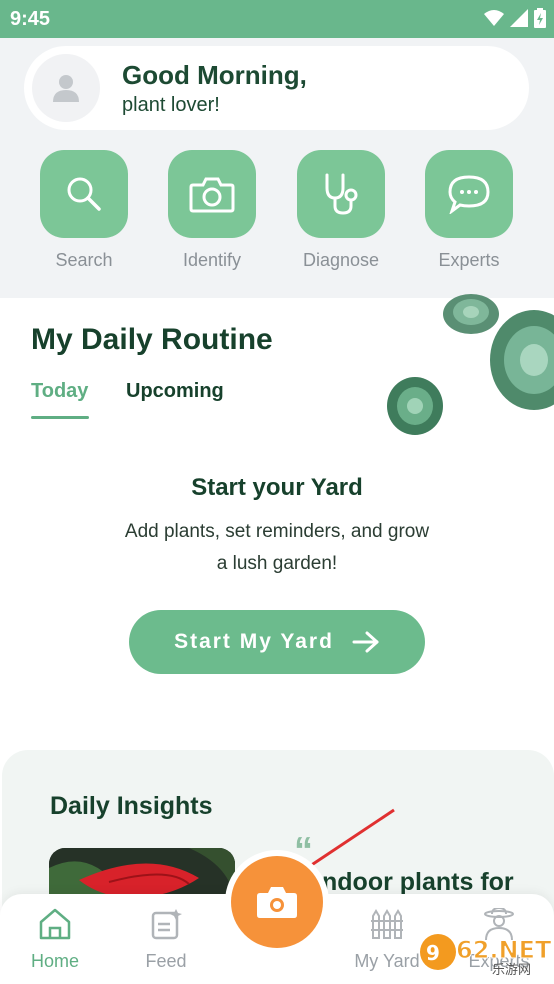 This screenshot has width=554, height=984. Describe the element at coordinates (254, 641) in the screenshot. I see `start-my-yard-label: Start My Yard` at that location.